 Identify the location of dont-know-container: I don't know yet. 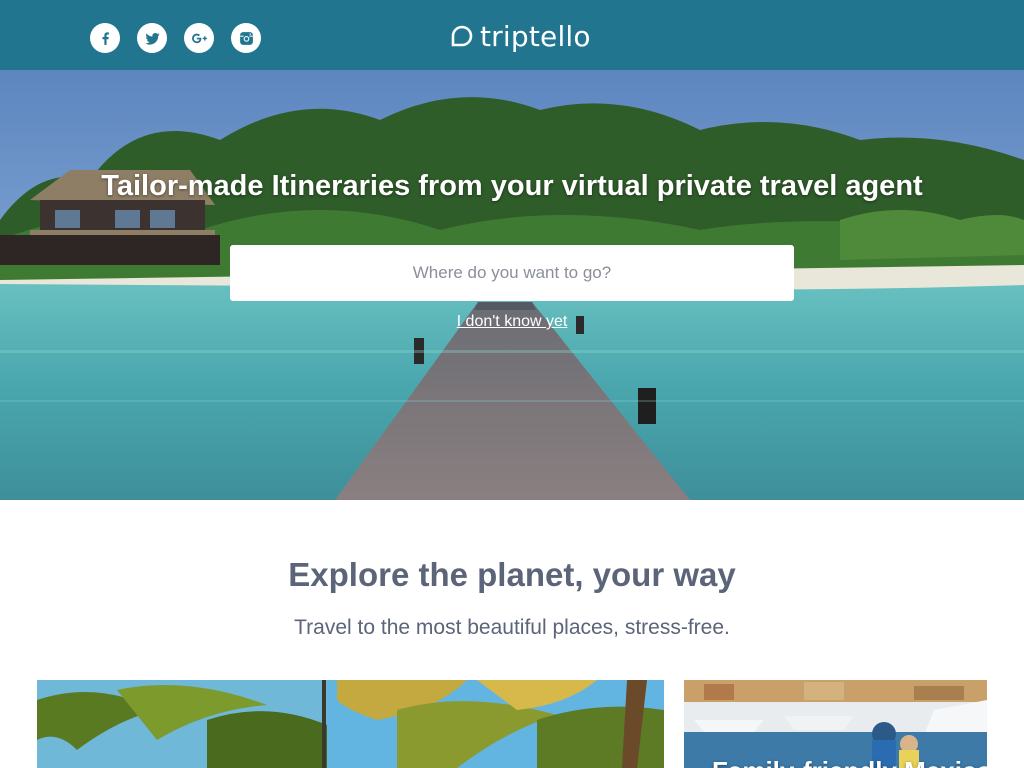
(512, 322).